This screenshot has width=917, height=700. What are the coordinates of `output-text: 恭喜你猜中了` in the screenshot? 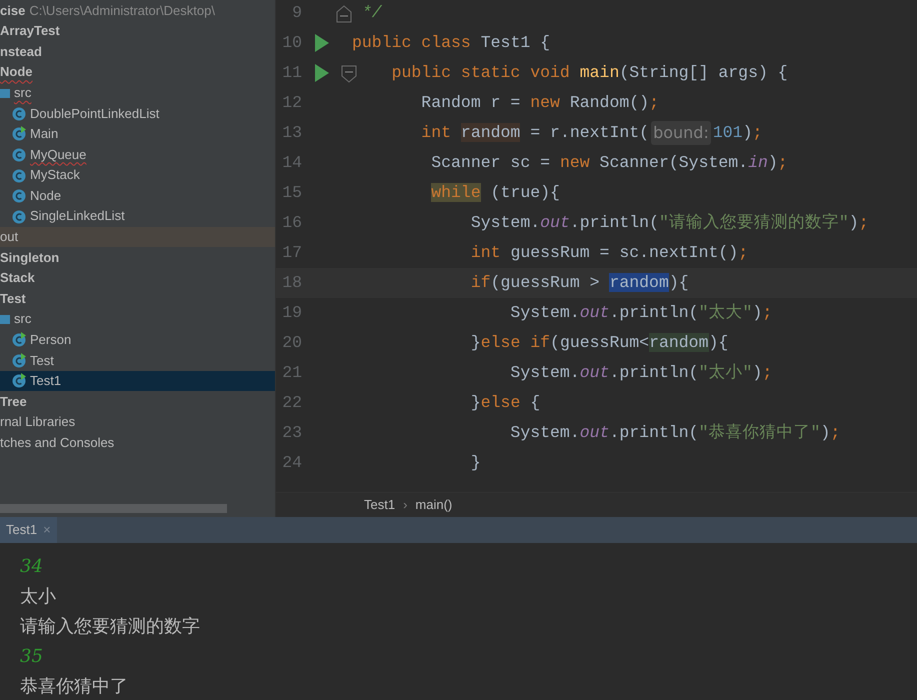 It's located at (74, 687).